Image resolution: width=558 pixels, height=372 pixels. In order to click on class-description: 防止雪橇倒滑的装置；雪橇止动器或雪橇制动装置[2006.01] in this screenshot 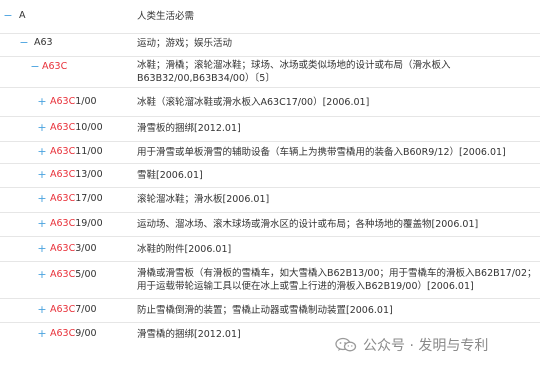, I will do `click(265, 310)`.